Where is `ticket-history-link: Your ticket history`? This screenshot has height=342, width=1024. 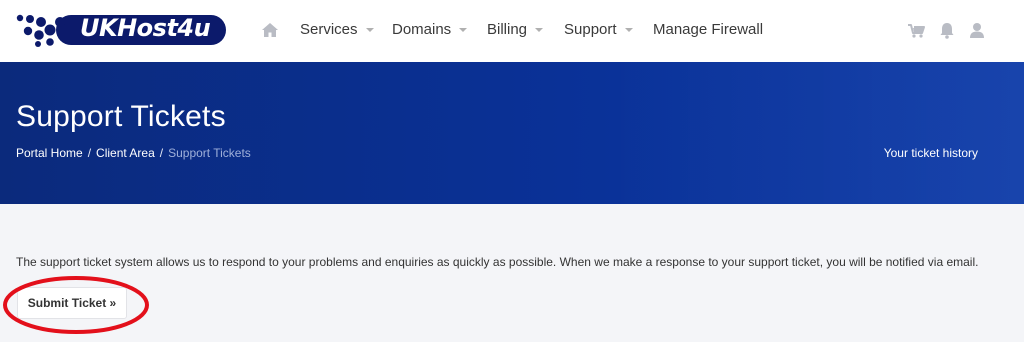
ticket-history-link: Your ticket history is located at coordinates (931, 153).